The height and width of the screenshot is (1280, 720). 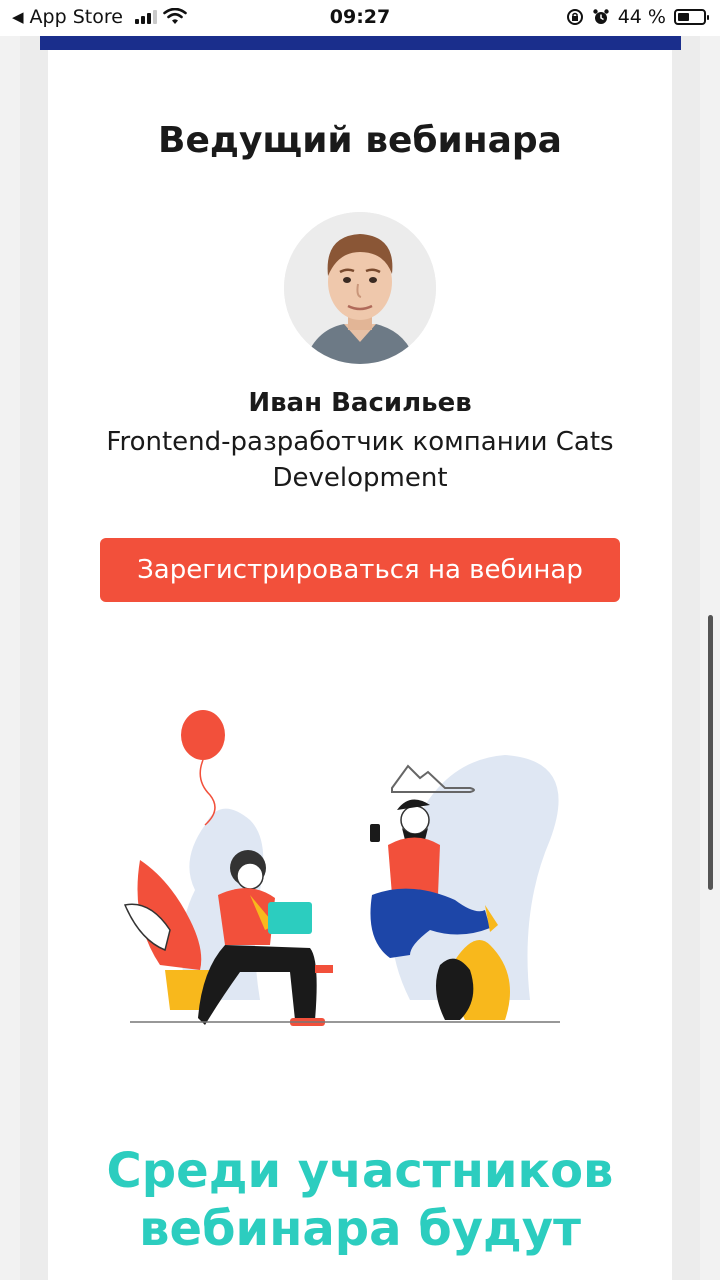 What do you see at coordinates (360, 1171) in the screenshot?
I see `participants-heading-line1: Среди участников` at bounding box center [360, 1171].